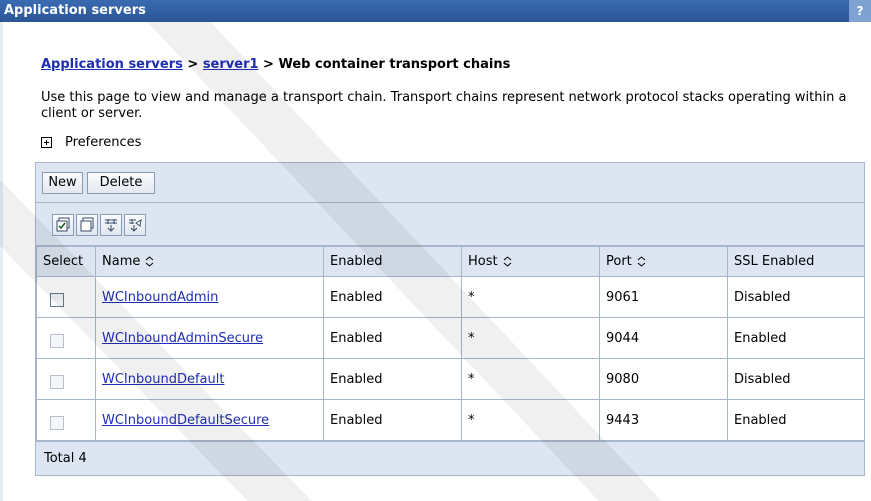 This screenshot has height=501, width=871. What do you see at coordinates (111, 225) in the screenshot?
I see `show-filter-icon` at bounding box center [111, 225].